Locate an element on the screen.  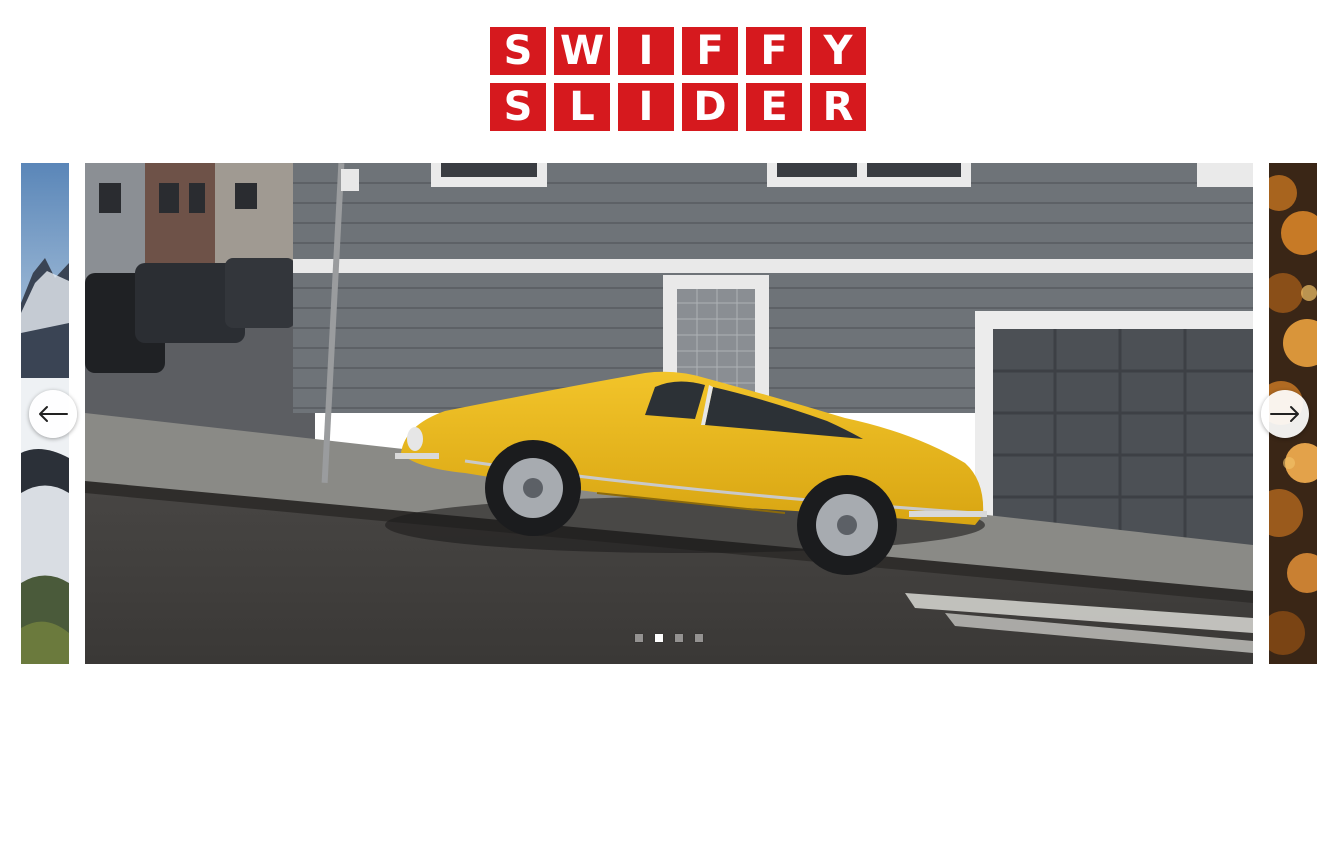
arrow-left-icon is located at coordinates (53, 414).